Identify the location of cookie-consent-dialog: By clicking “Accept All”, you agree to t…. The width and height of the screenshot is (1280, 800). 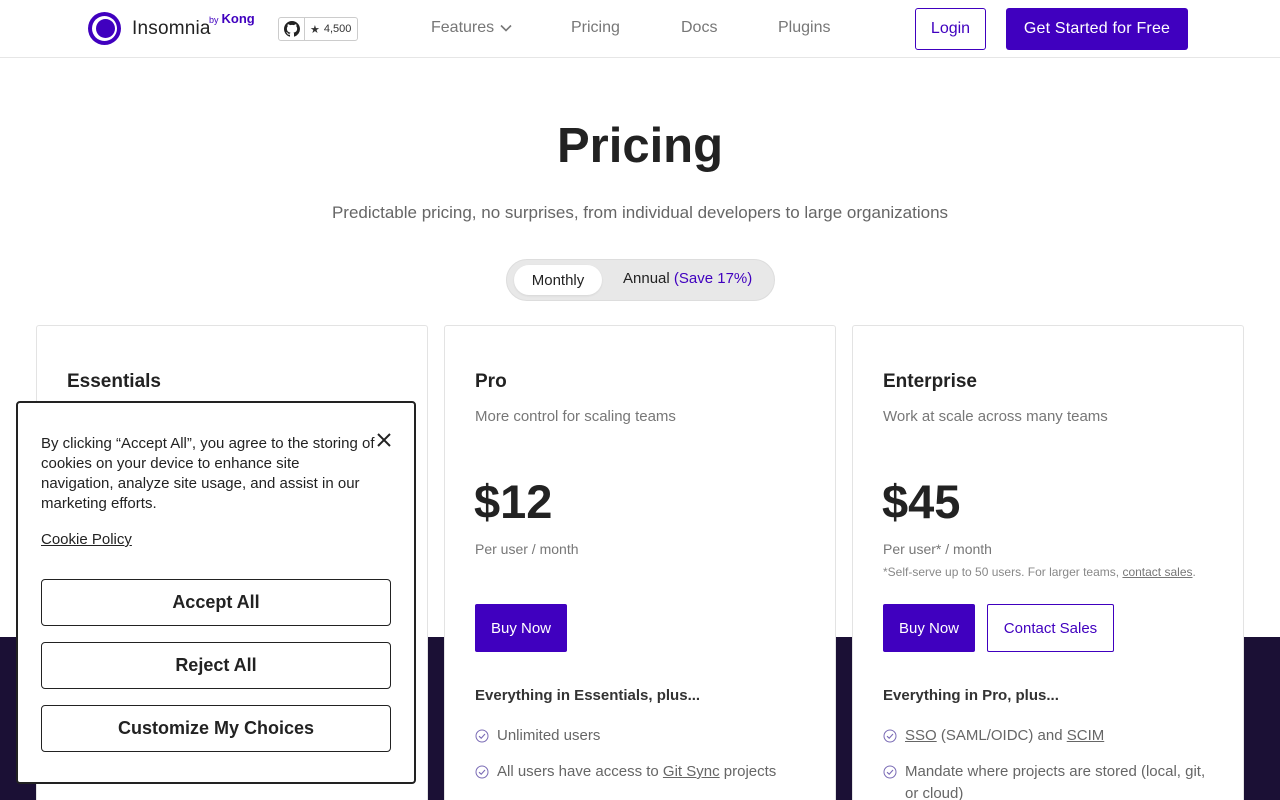
(216, 592).